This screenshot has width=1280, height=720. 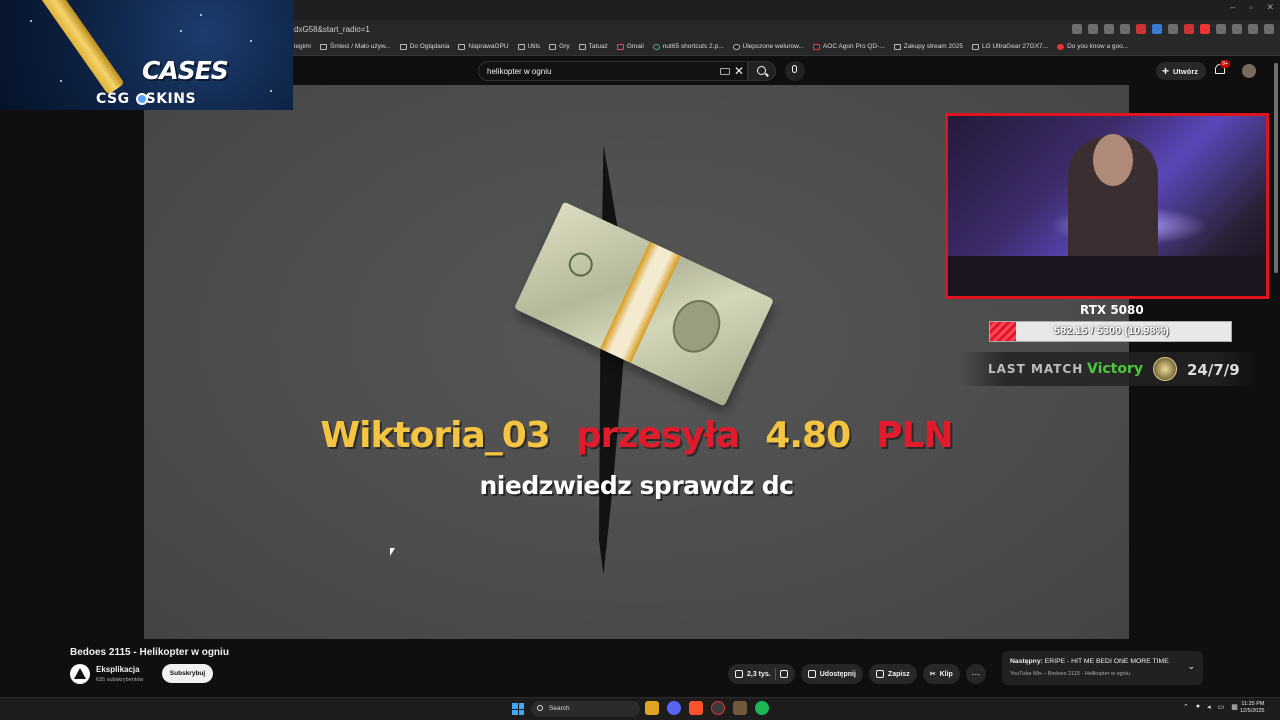 What do you see at coordinates (879, 674) in the screenshot?
I see `bookmark-icon` at bounding box center [879, 674].